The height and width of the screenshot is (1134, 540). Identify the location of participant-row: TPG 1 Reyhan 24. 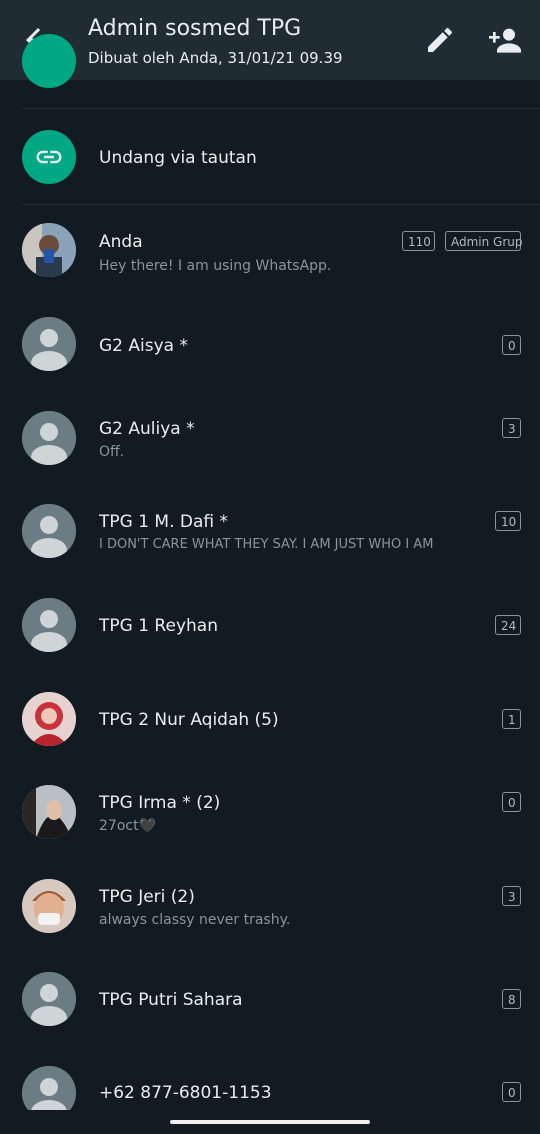
(270, 626).